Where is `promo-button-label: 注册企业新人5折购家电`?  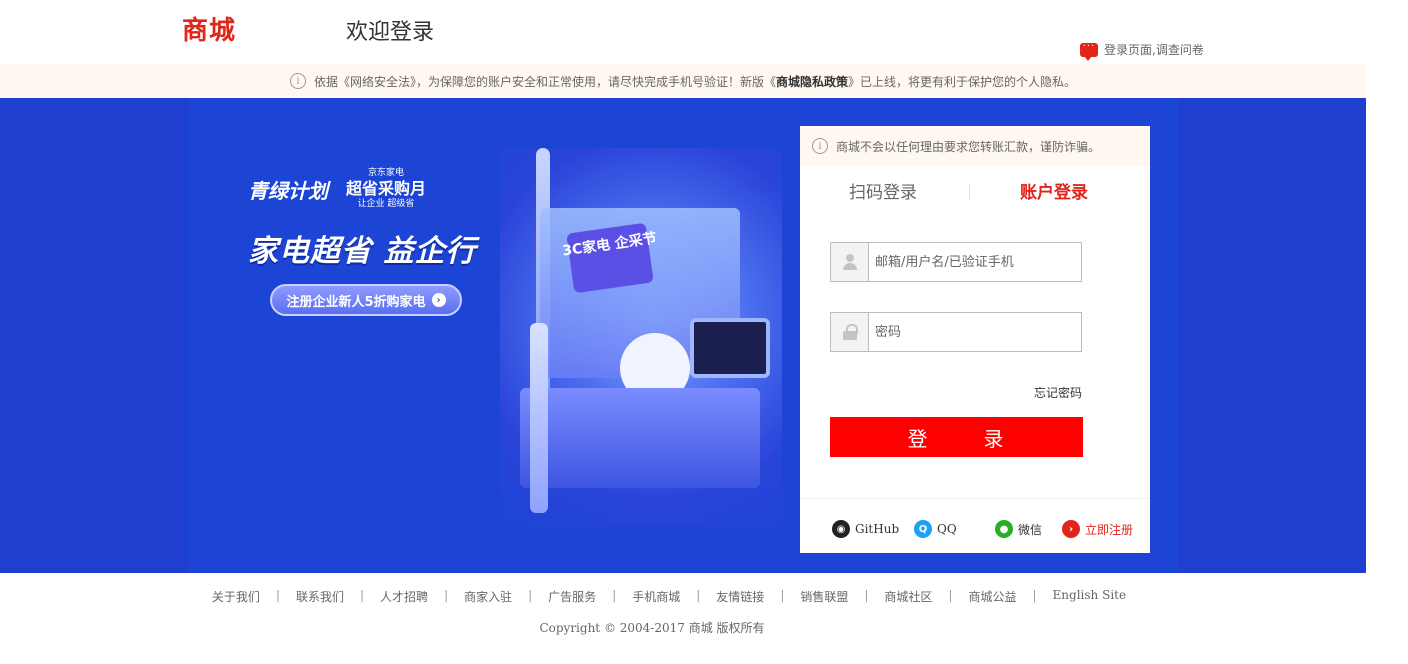
promo-button-label: 注册企业新人5折购家电 is located at coordinates (356, 302).